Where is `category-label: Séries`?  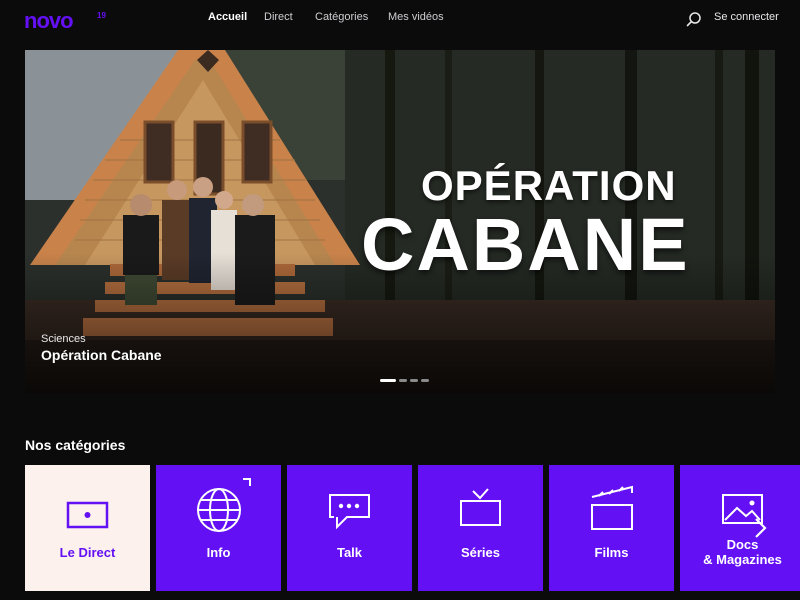 category-label: Séries is located at coordinates (480, 552).